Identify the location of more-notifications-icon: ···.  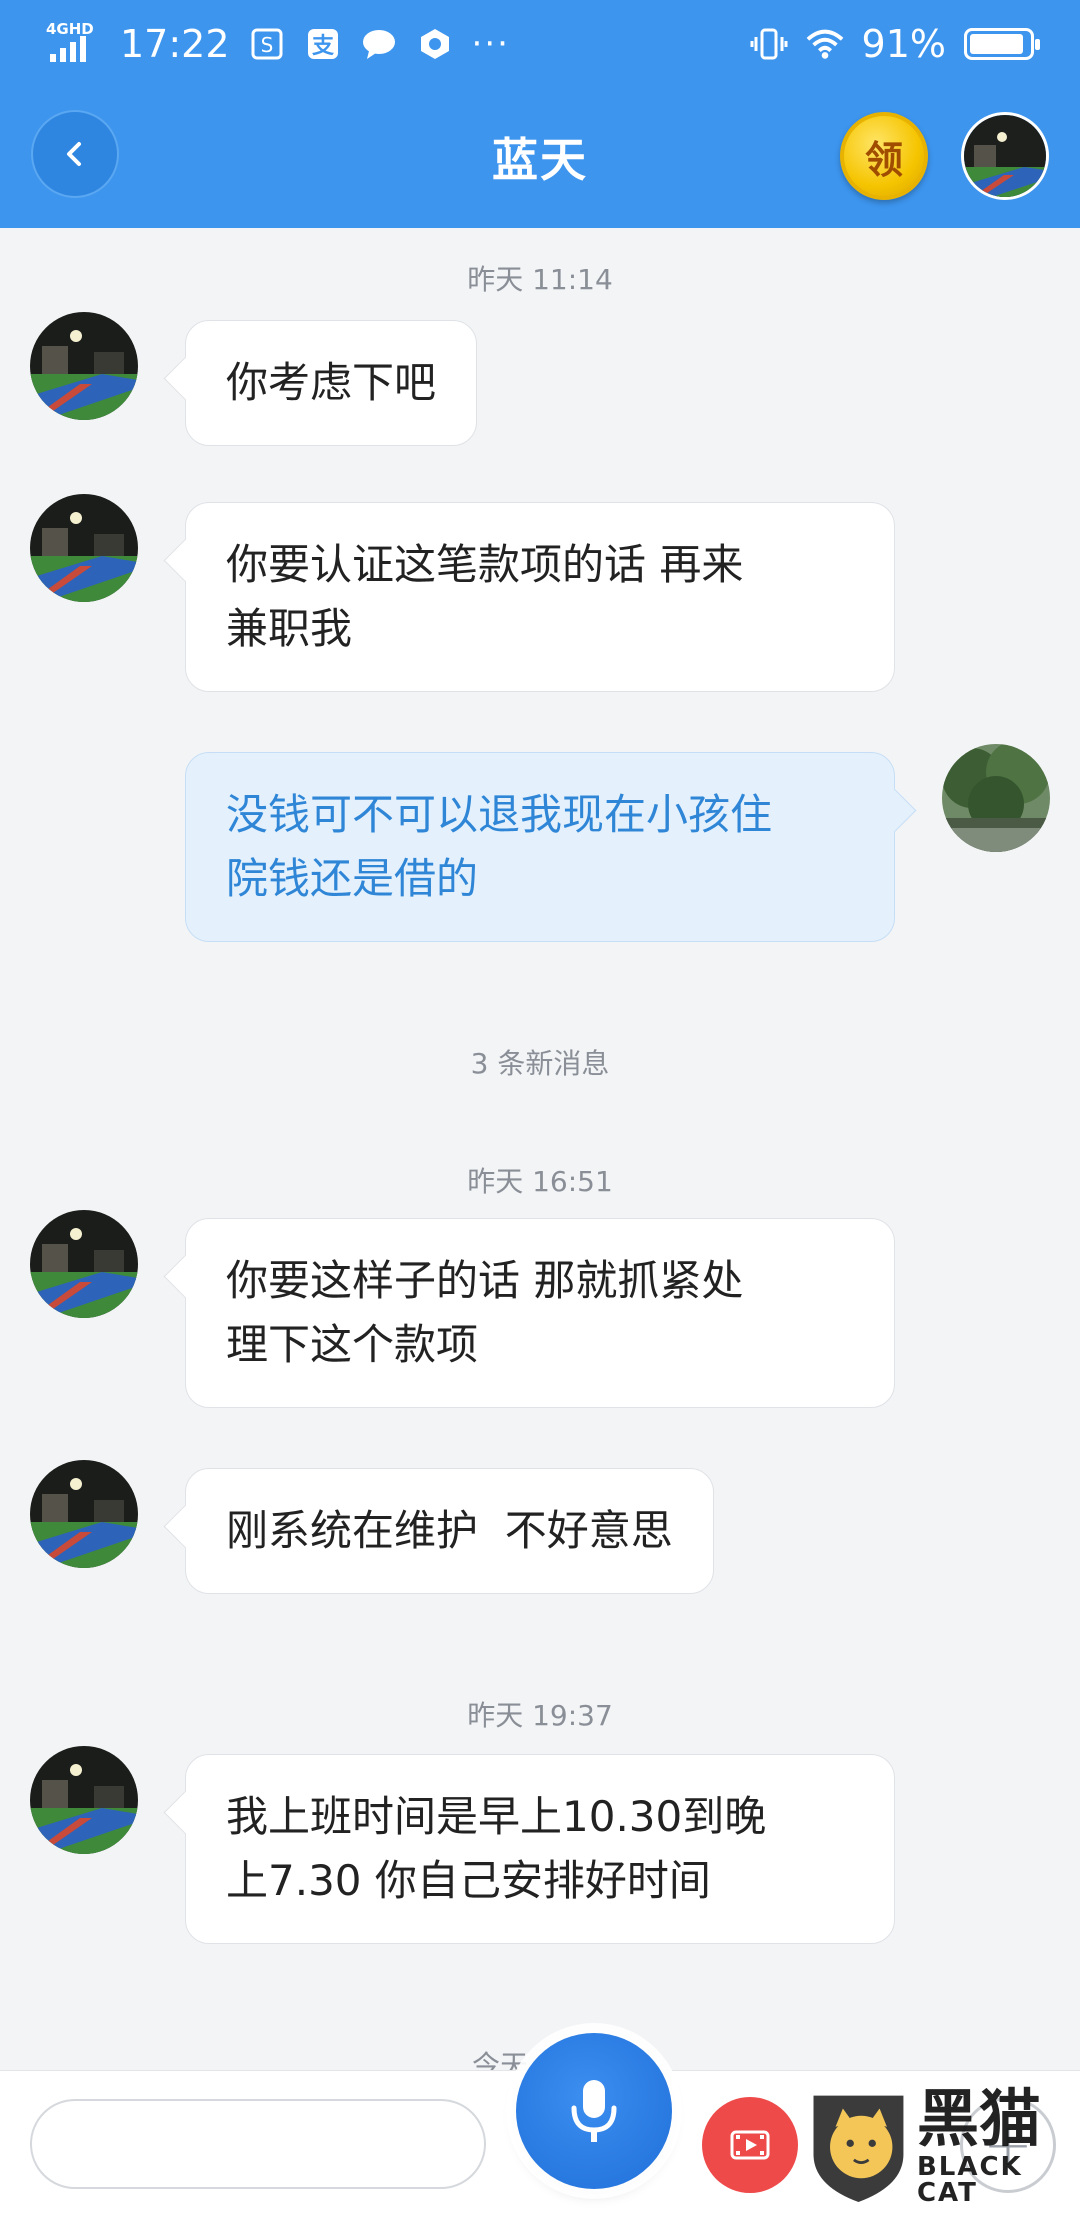
(490, 44).